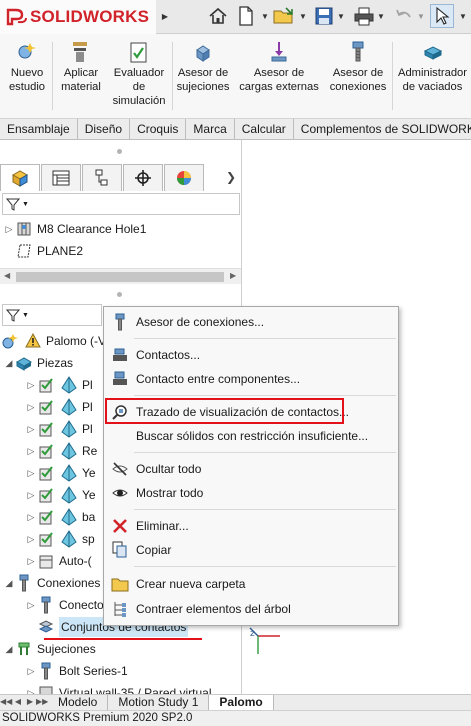 Image resolution: width=471 pixels, height=726 pixels. Describe the element at coordinates (50, 649) in the screenshot. I see `fixtures-folder: ◢ Sujeciones` at that location.